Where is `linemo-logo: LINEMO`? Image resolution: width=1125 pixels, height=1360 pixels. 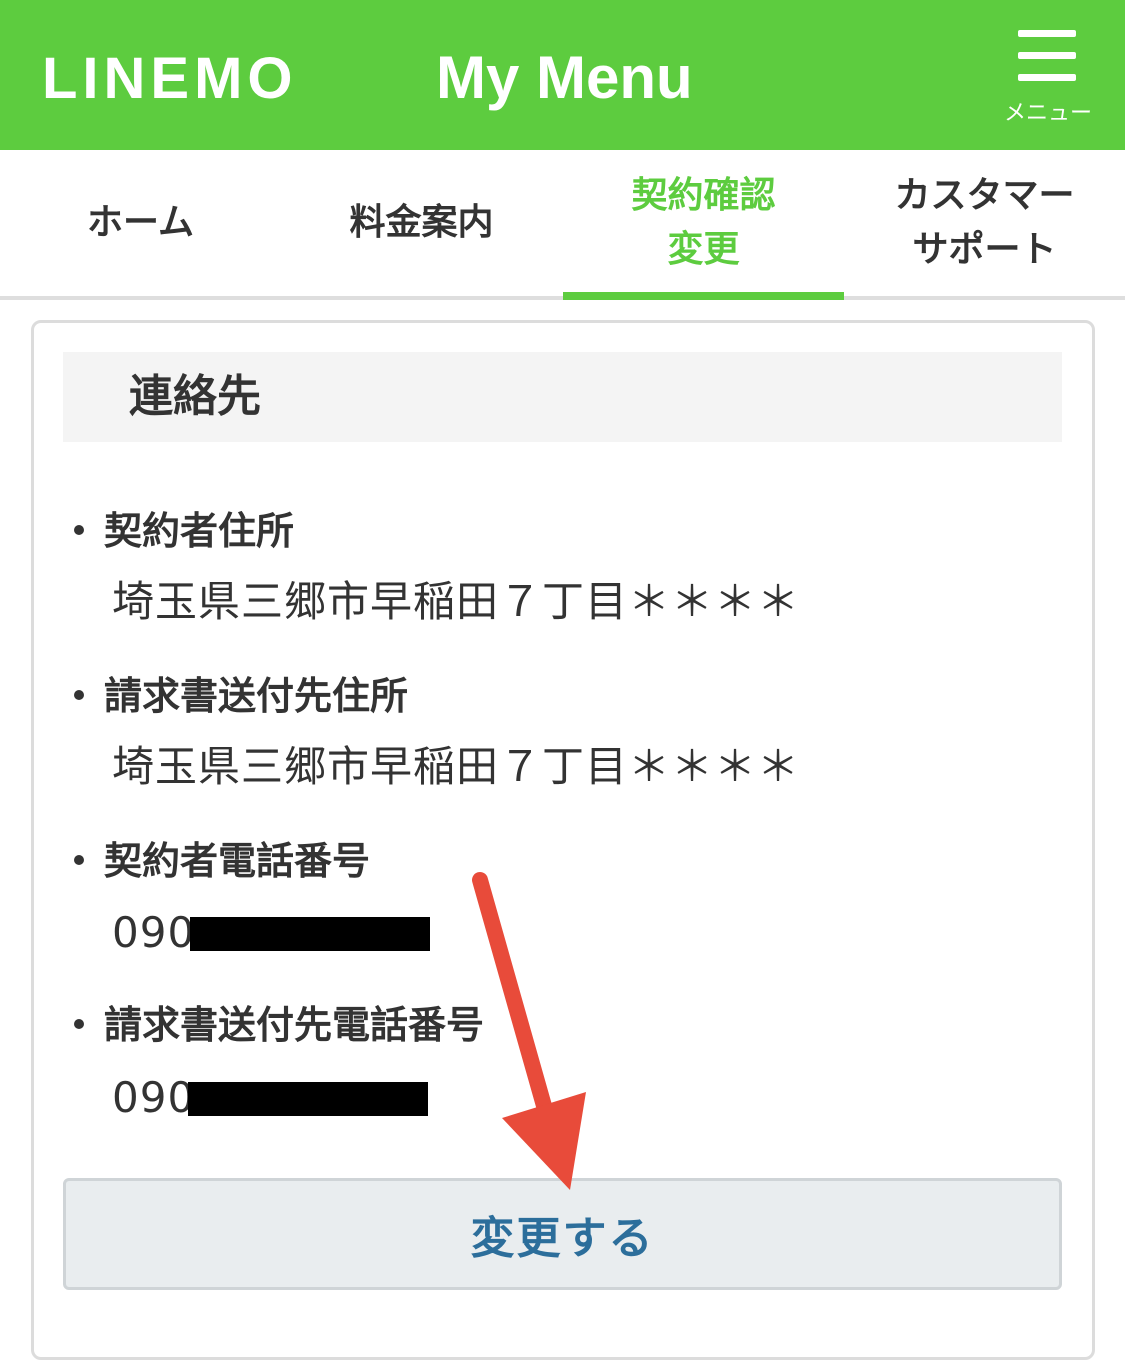 linemo-logo: LINEMO is located at coordinates (170, 79).